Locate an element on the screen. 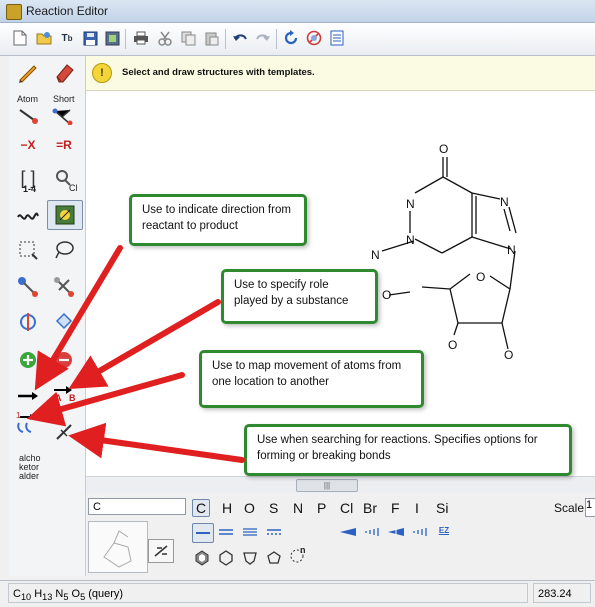 The height and width of the screenshot is (607, 595). replace-r-group-tool: =R is located at coordinates (64, 145).